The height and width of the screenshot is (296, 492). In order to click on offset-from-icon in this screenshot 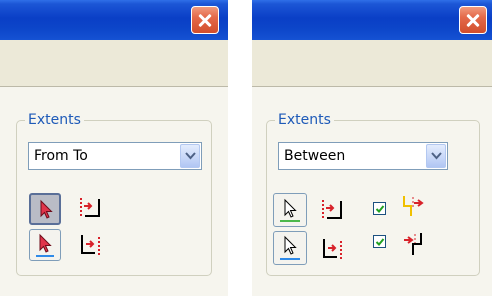, I will do `click(414, 206)`.